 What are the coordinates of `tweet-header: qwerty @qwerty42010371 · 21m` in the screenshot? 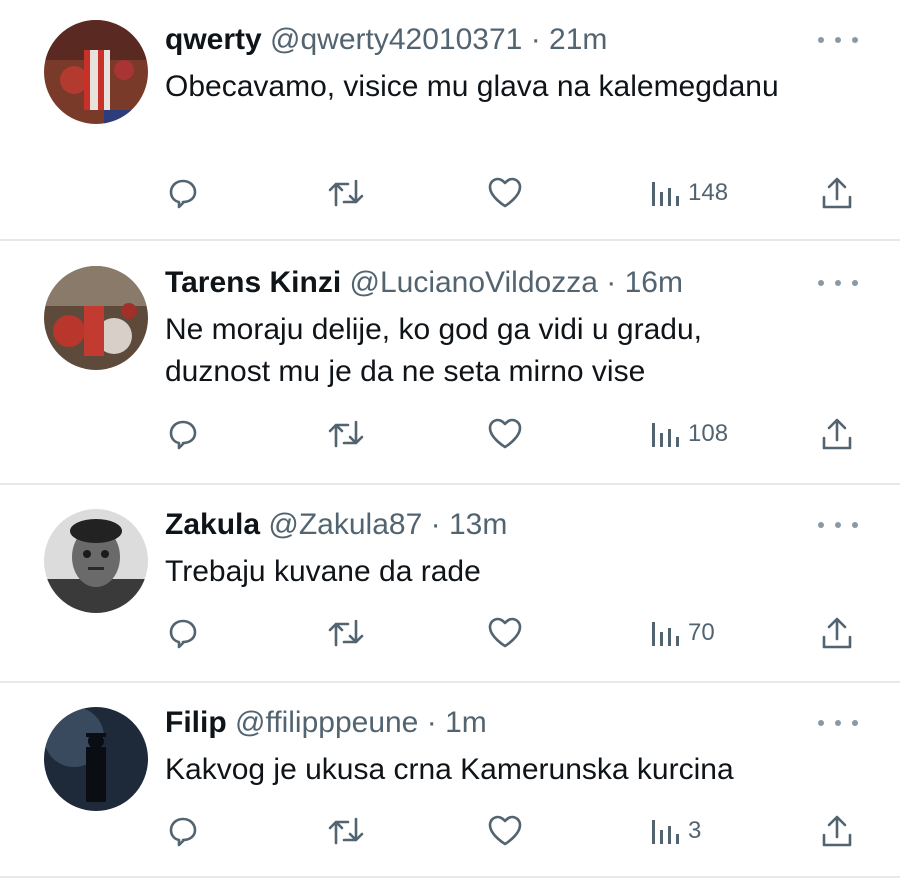 It's located at (386, 40).